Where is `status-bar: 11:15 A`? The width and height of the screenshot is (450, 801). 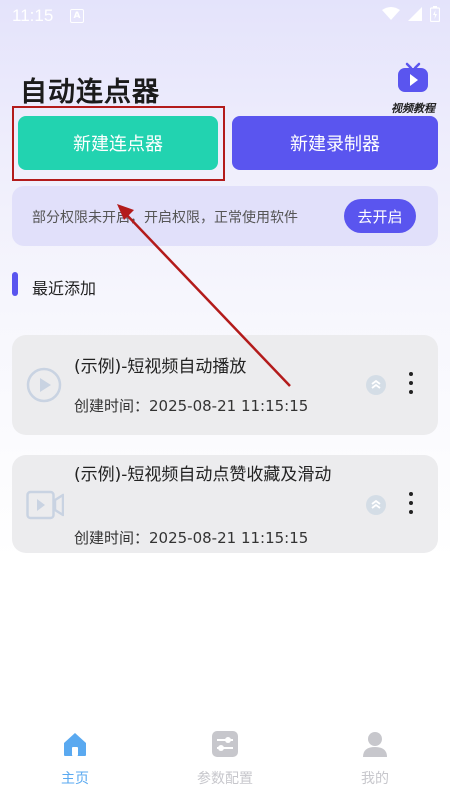 status-bar: 11:15 A is located at coordinates (225, 16).